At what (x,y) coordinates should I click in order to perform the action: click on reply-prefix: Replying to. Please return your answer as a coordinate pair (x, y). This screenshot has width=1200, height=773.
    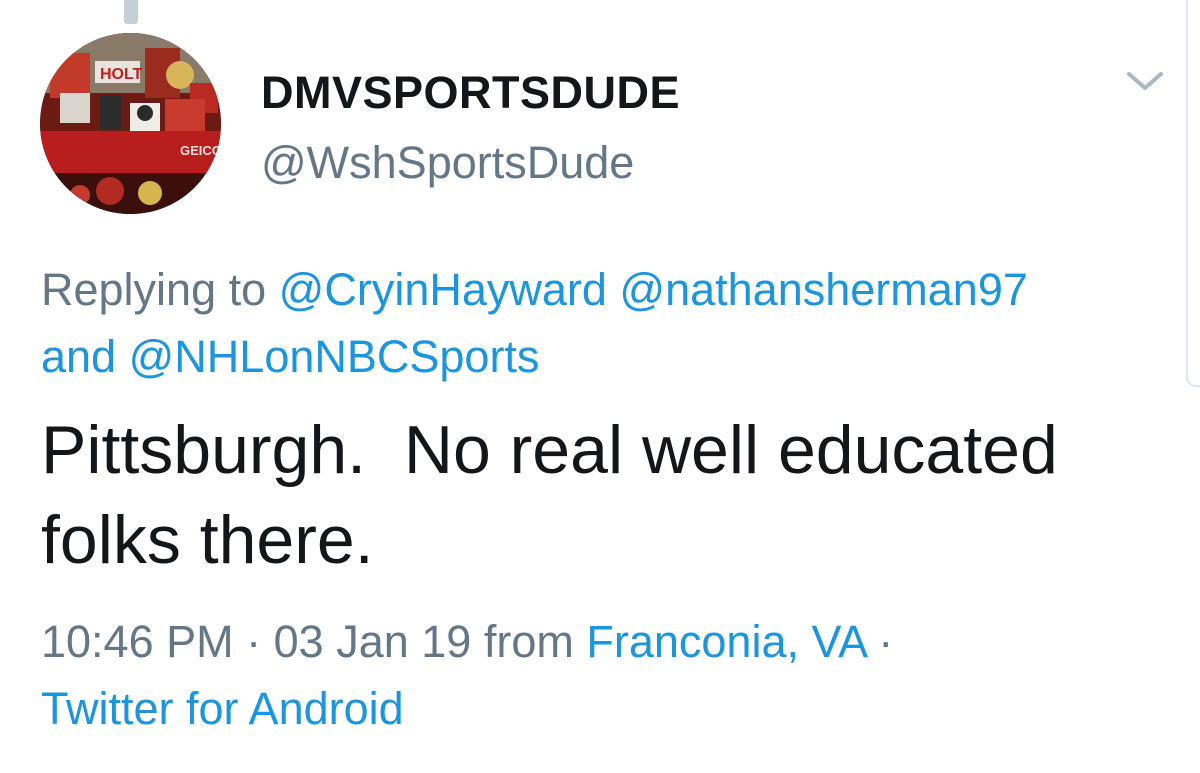
    Looking at the image, I should click on (154, 289).